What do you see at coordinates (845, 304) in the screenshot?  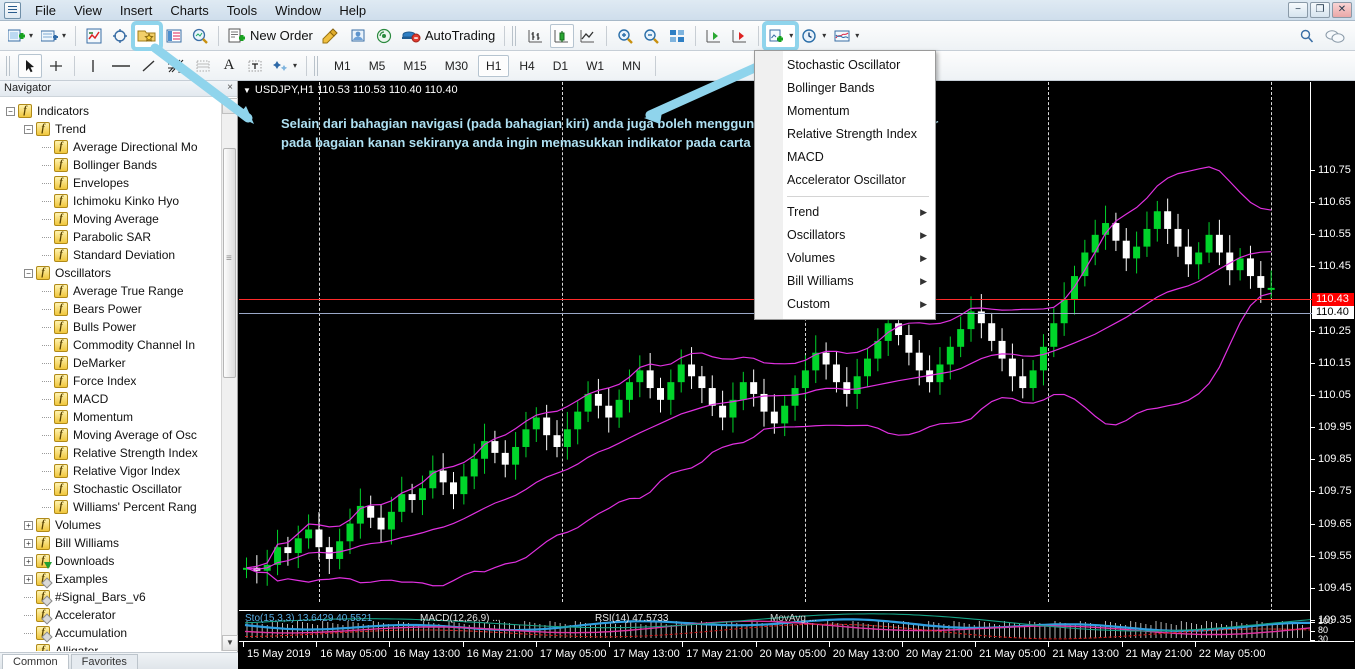 I see `menu-item: Custom ▶` at bounding box center [845, 304].